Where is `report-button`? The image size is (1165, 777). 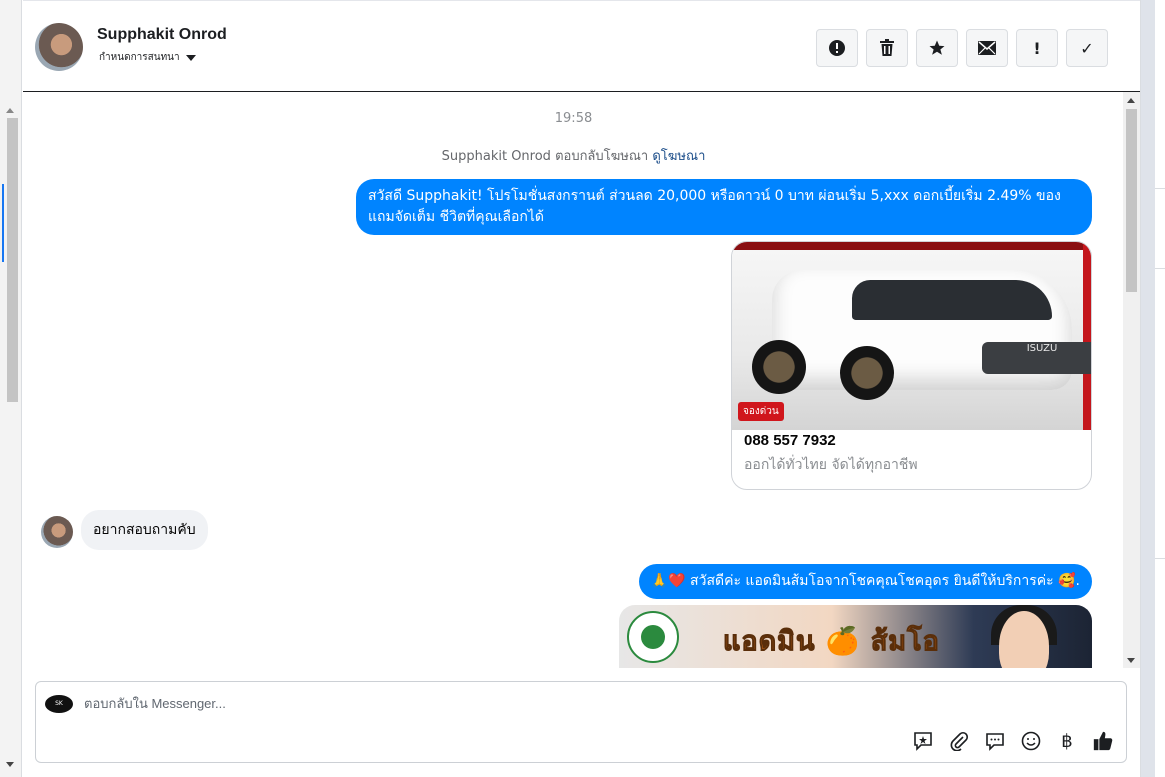 report-button is located at coordinates (837, 48).